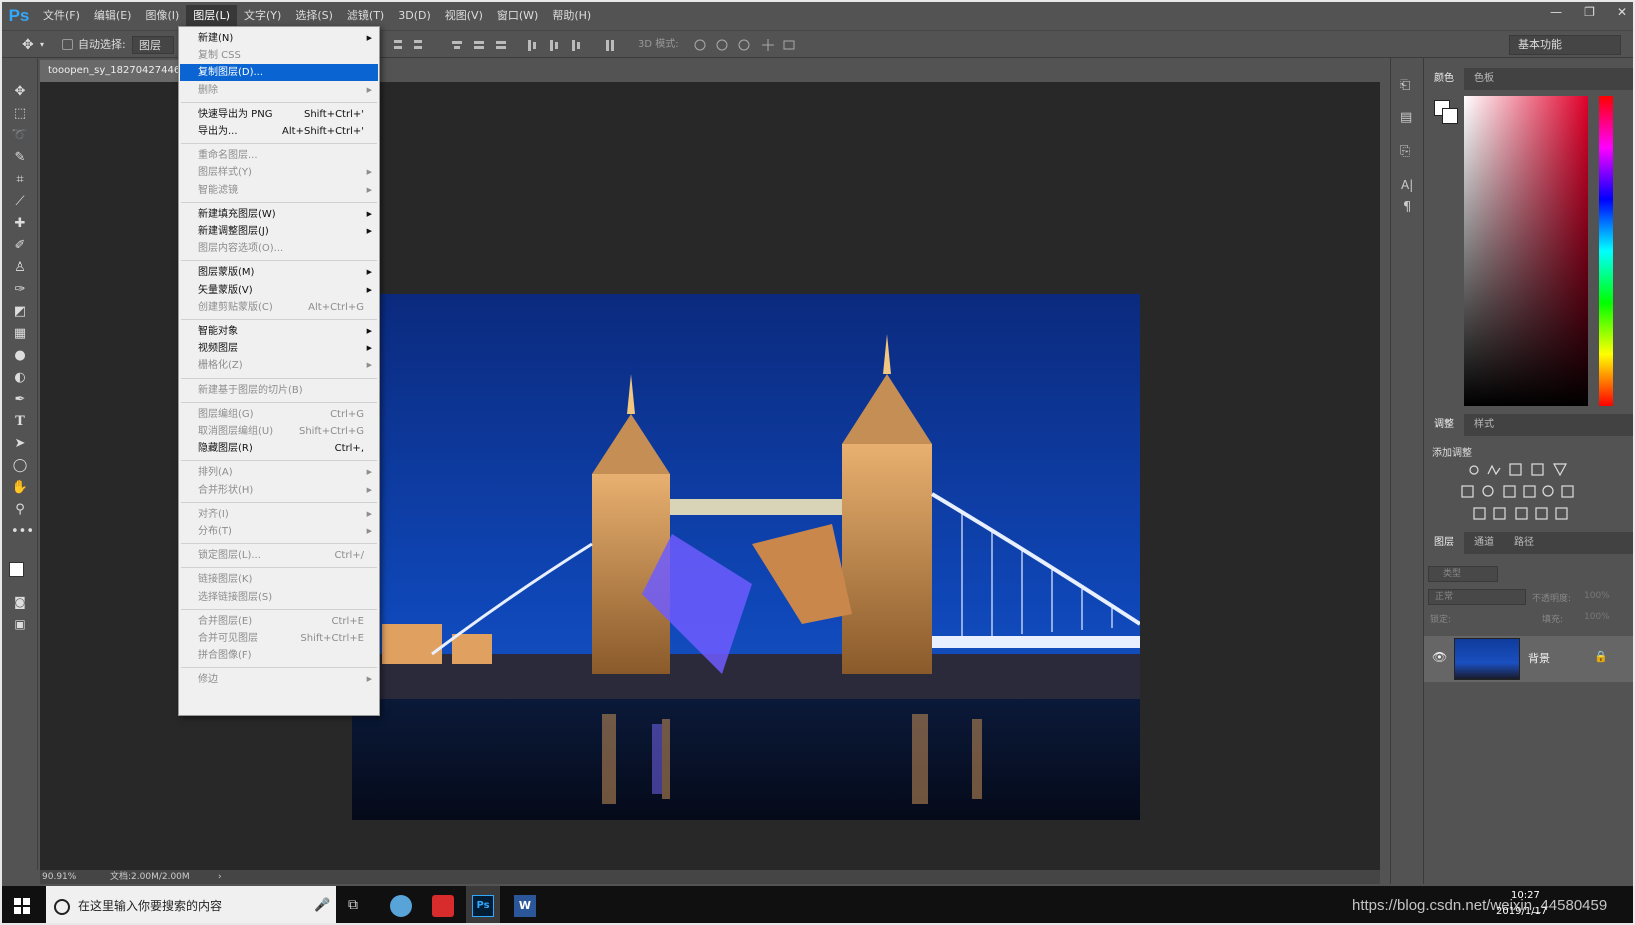 The height and width of the screenshot is (925, 1635). What do you see at coordinates (113, 16) in the screenshot?
I see `menu-edit: 编辑(E)` at bounding box center [113, 16].